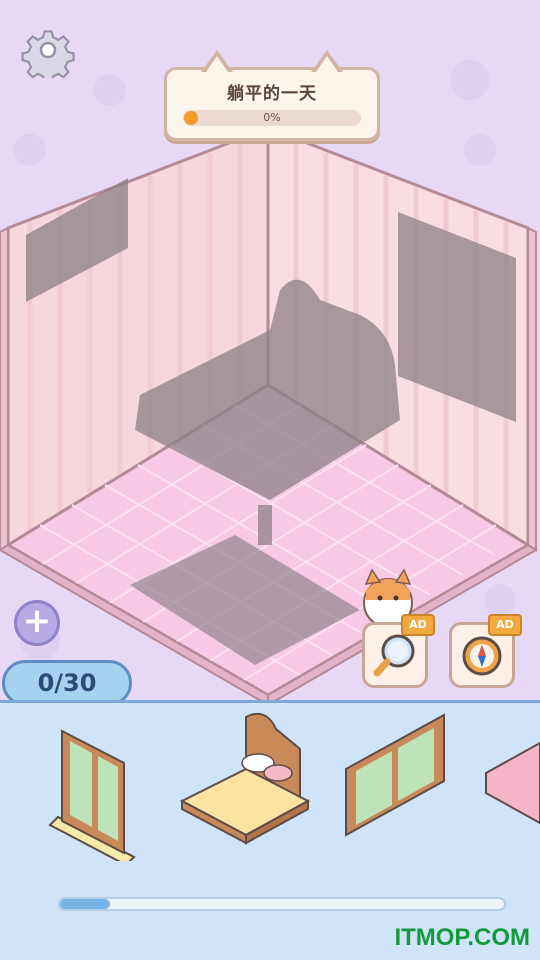 Image resolution: width=540 pixels, height=960 pixels. I want to click on add-button: +, so click(37, 623).